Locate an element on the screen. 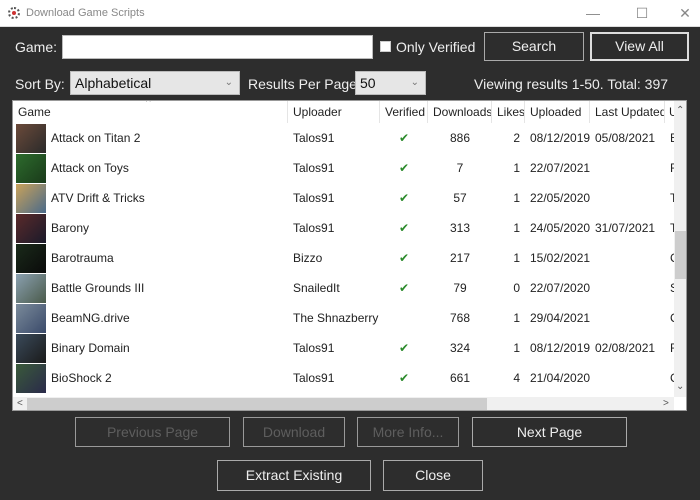 This screenshot has height=500, width=700. cell-uploader: SnailedIt is located at coordinates (316, 288).